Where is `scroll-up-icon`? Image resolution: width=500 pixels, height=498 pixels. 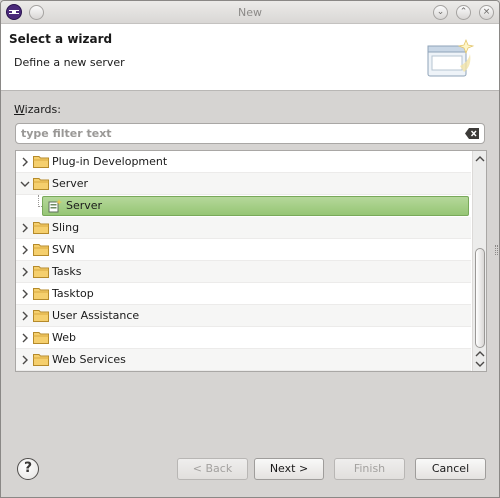 scroll-up-icon is located at coordinates (480, 159).